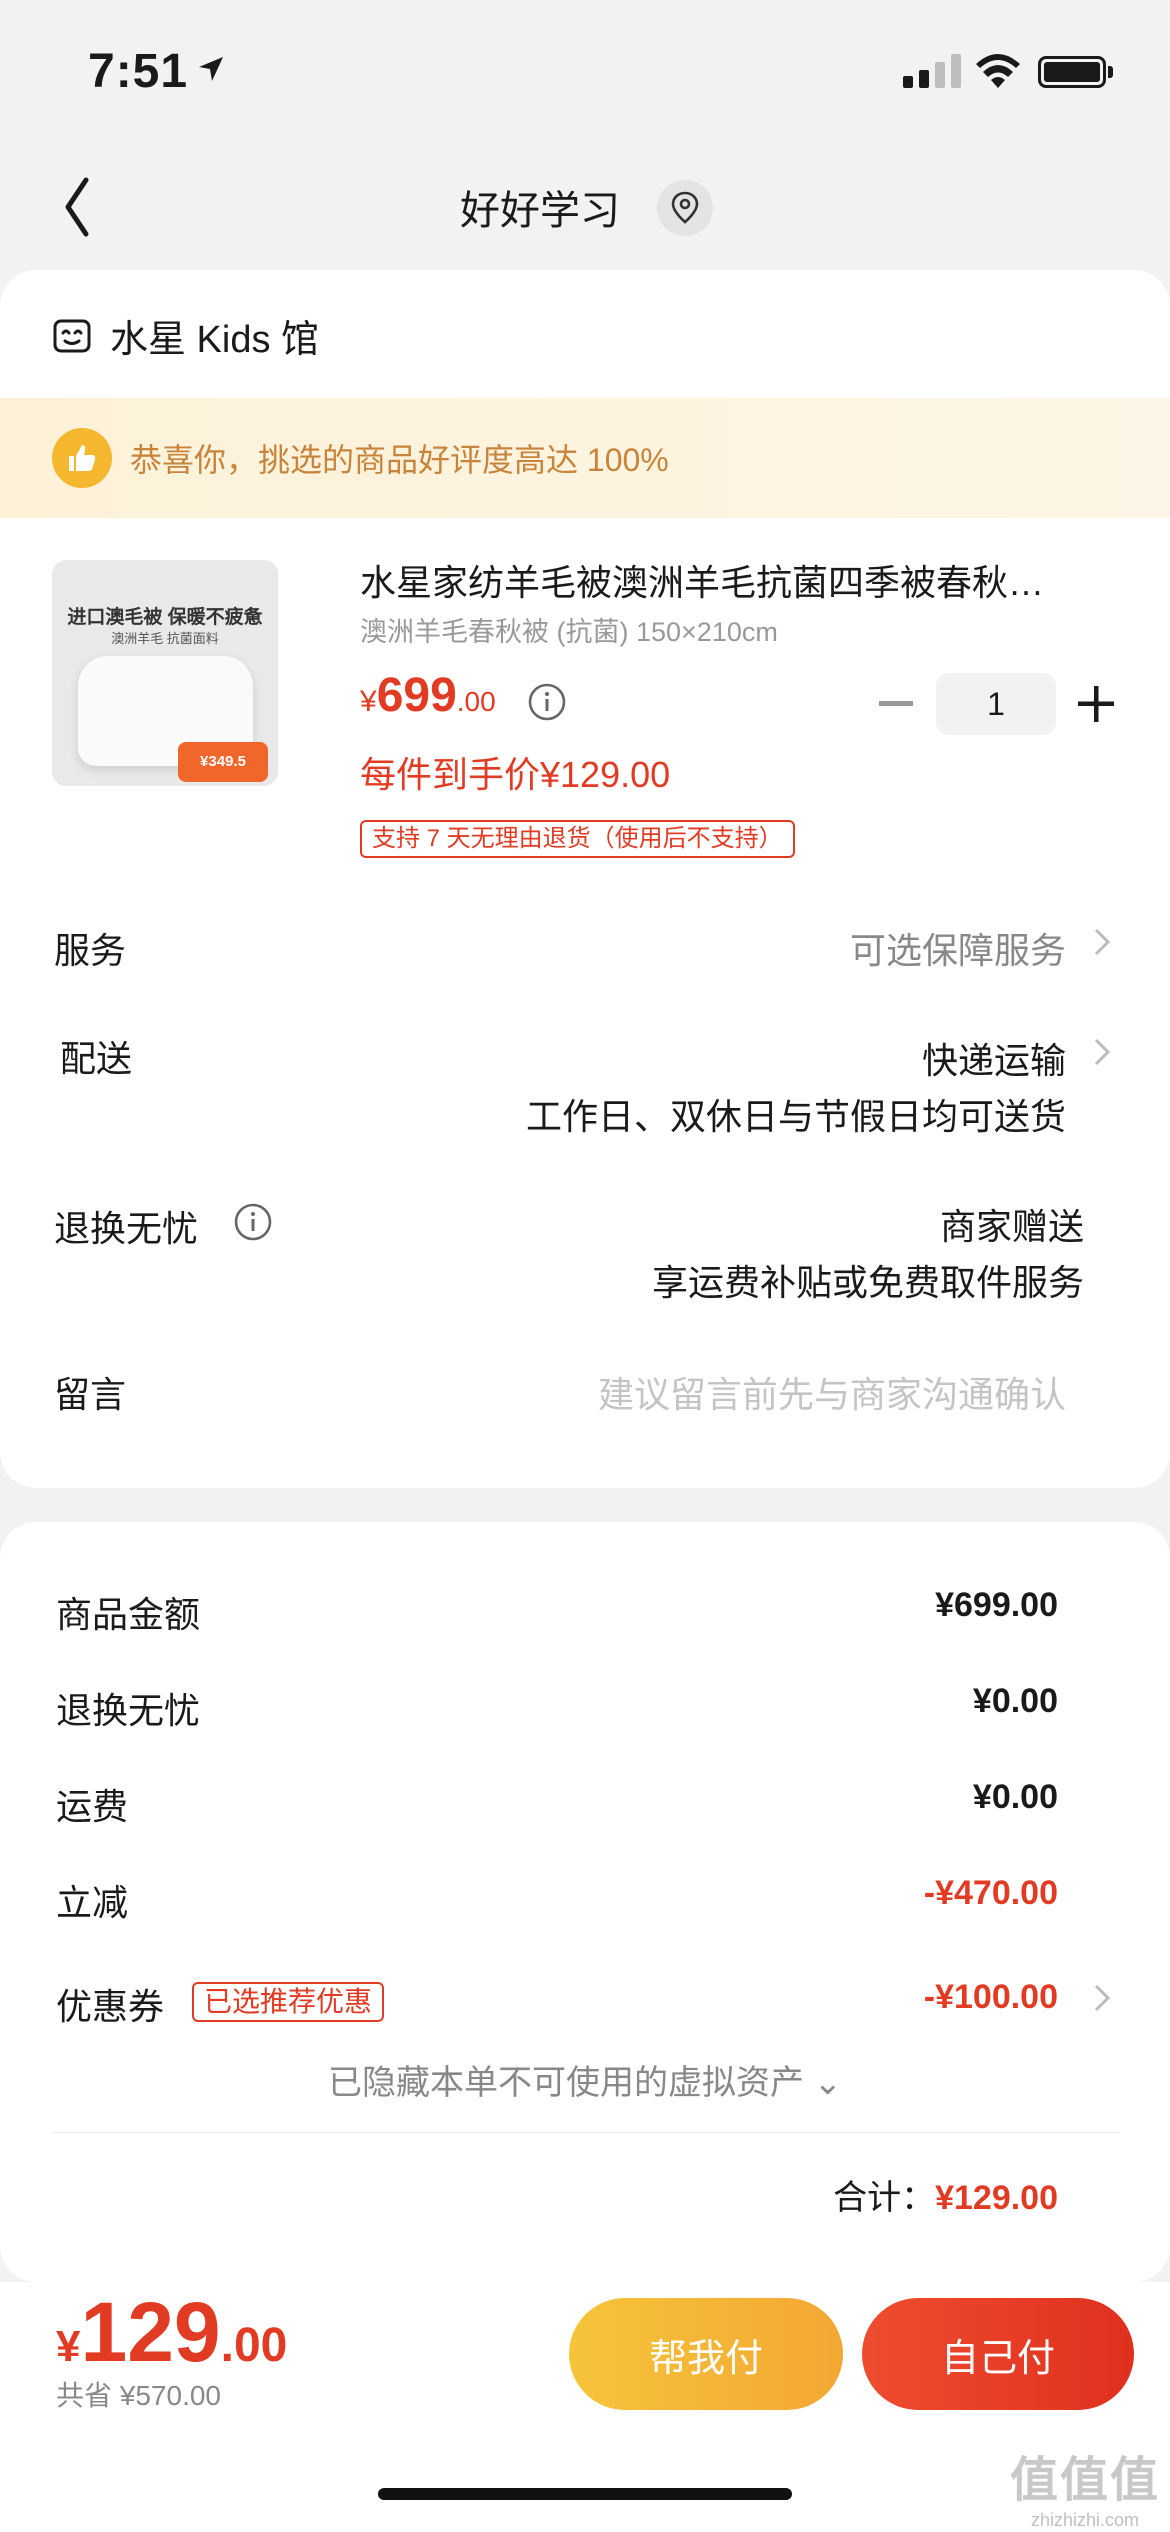 This screenshot has width=1170, height=2532. I want to click on wifi-icon, so click(998, 71).